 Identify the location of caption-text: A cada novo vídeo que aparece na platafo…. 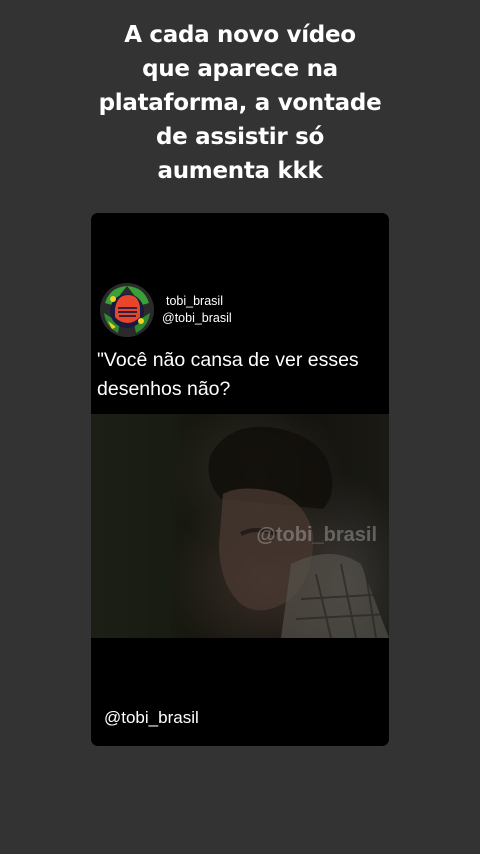
(240, 103).